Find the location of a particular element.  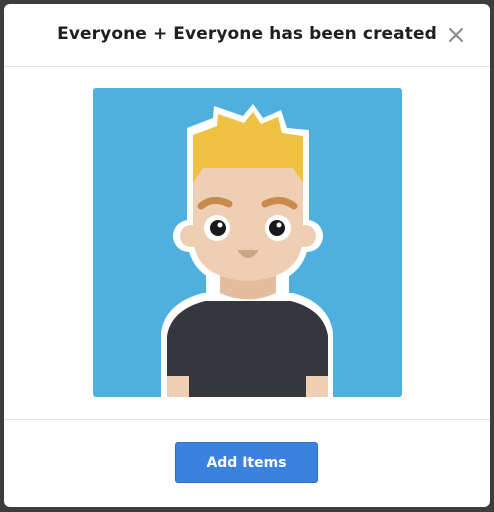

dialog-header: Everyone + Everyone has been created is located at coordinates (247, 35).